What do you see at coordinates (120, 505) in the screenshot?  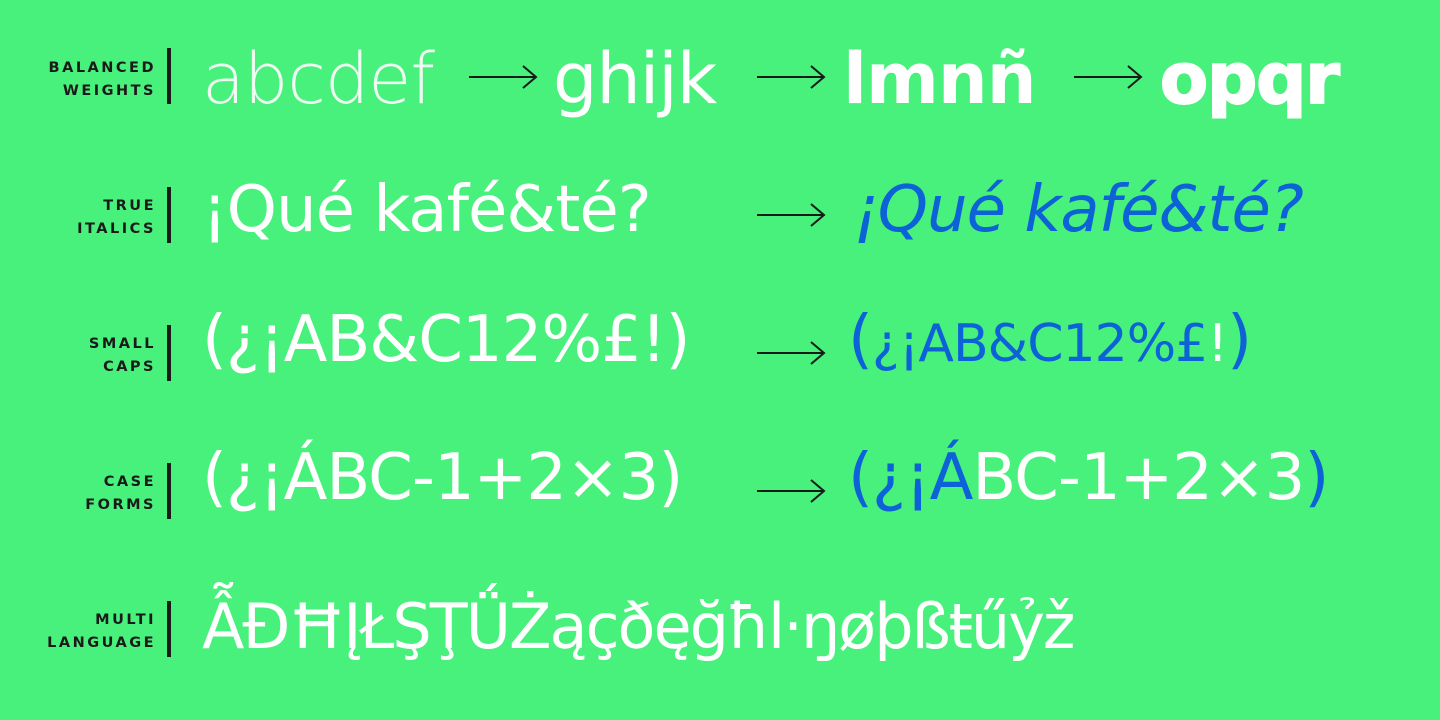 I see `label-line-2: FORMS` at bounding box center [120, 505].